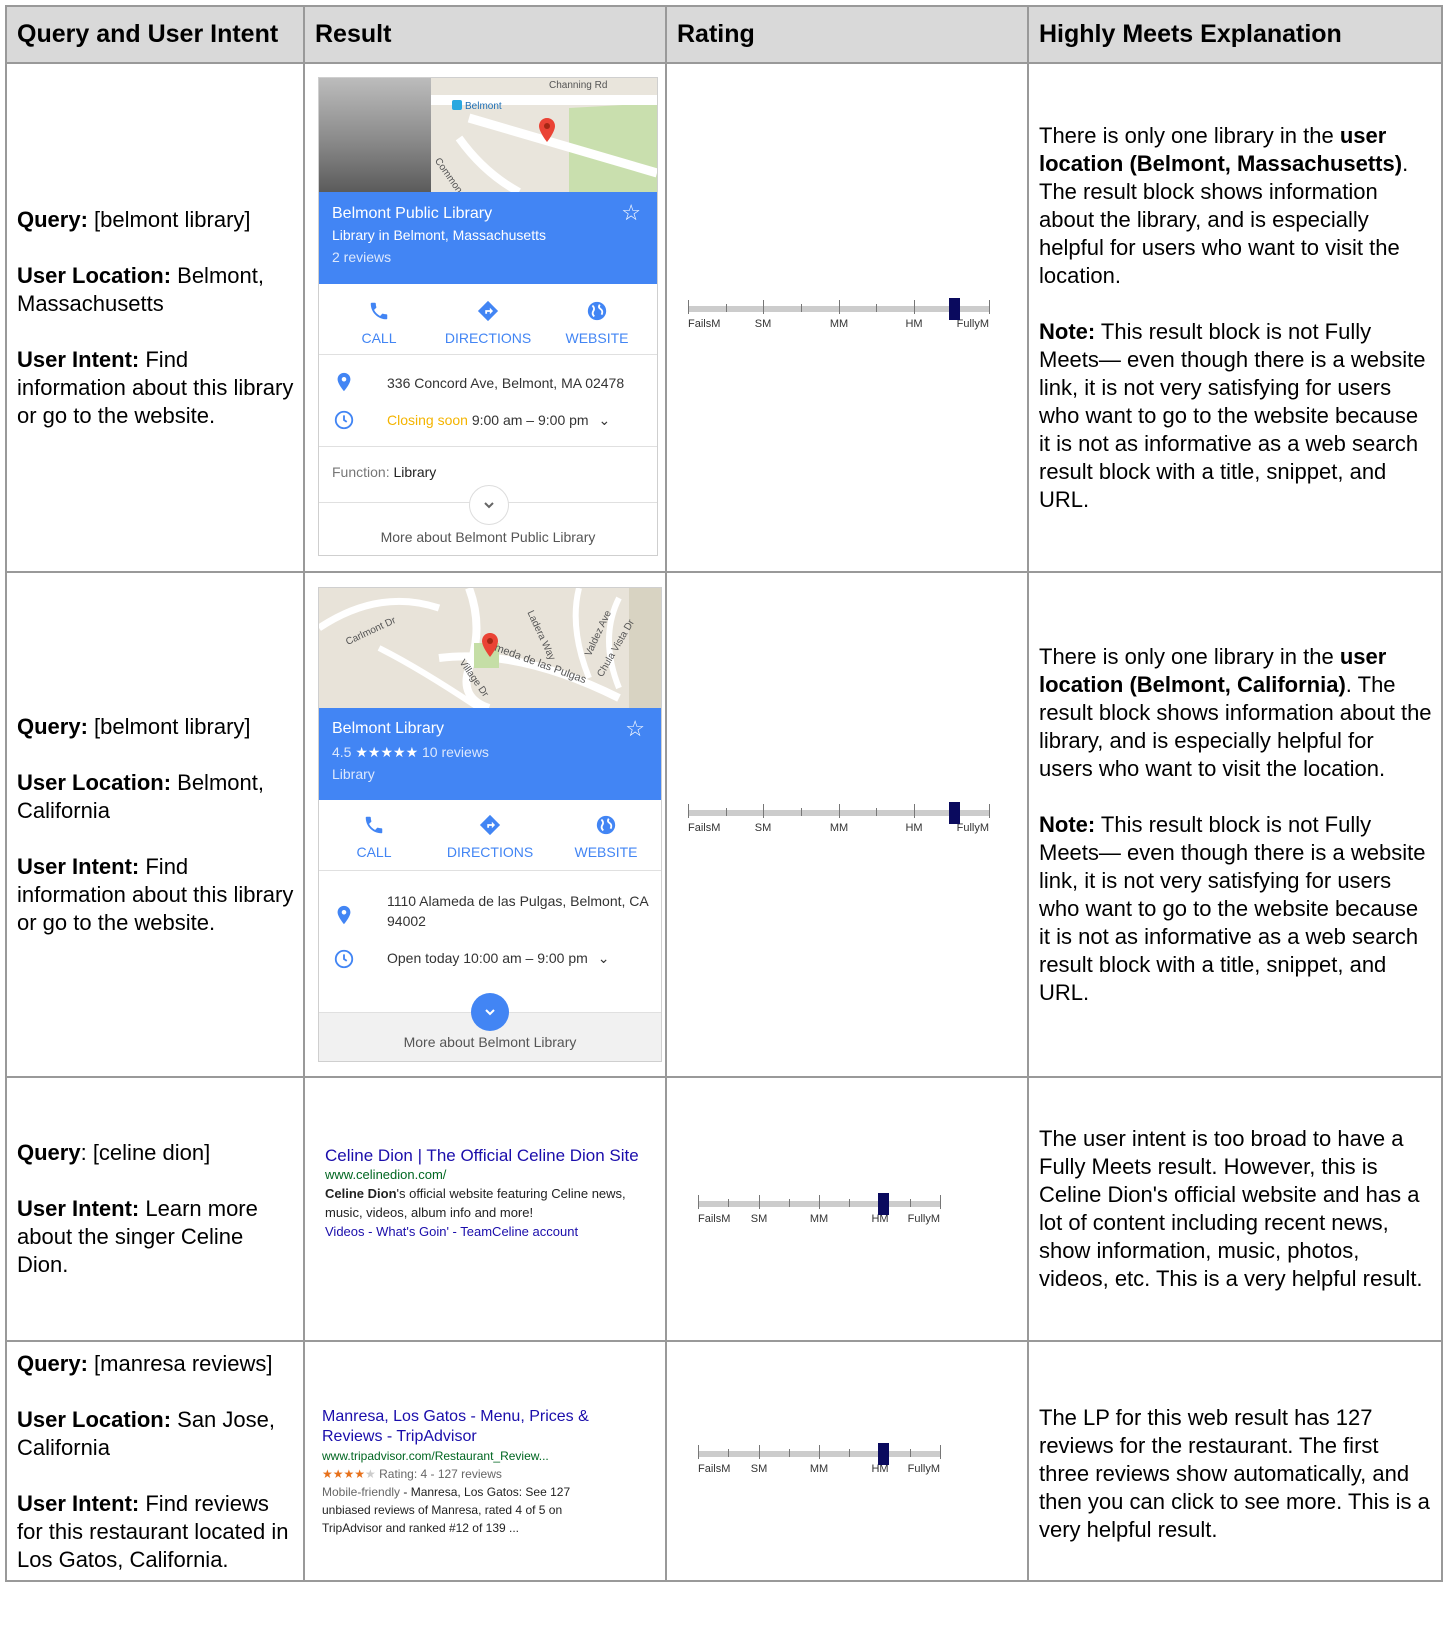  What do you see at coordinates (483, 106) in the screenshot?
I see `map-place-label: Belmont` at bounding box center [483, 106].